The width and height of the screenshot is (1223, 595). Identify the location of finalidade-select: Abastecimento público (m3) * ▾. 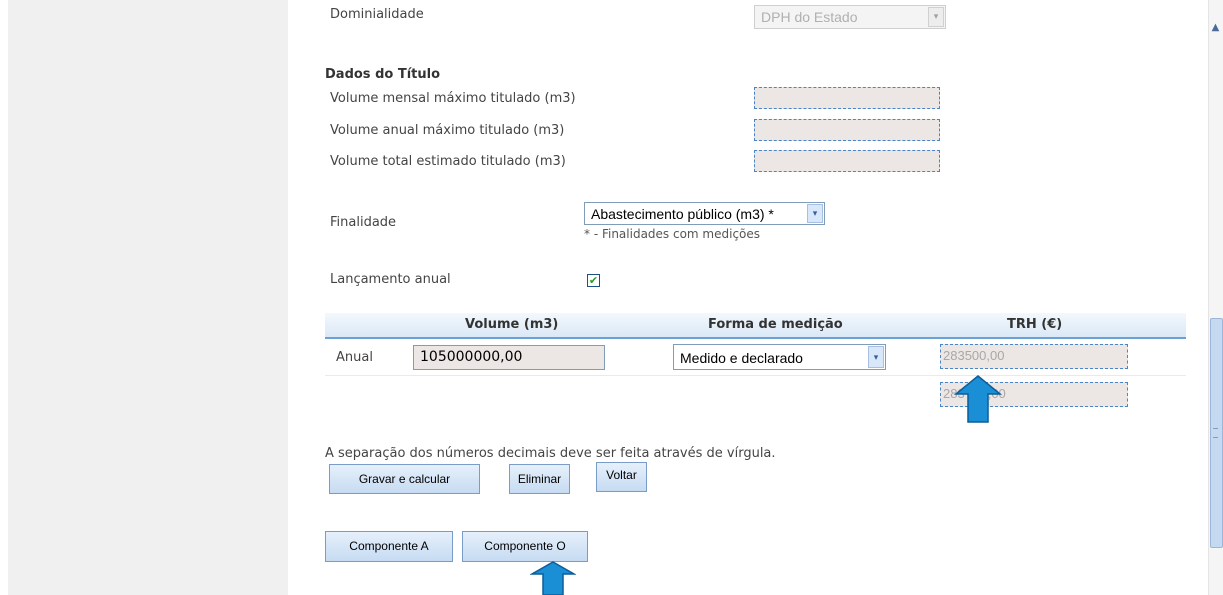
(704, 213).